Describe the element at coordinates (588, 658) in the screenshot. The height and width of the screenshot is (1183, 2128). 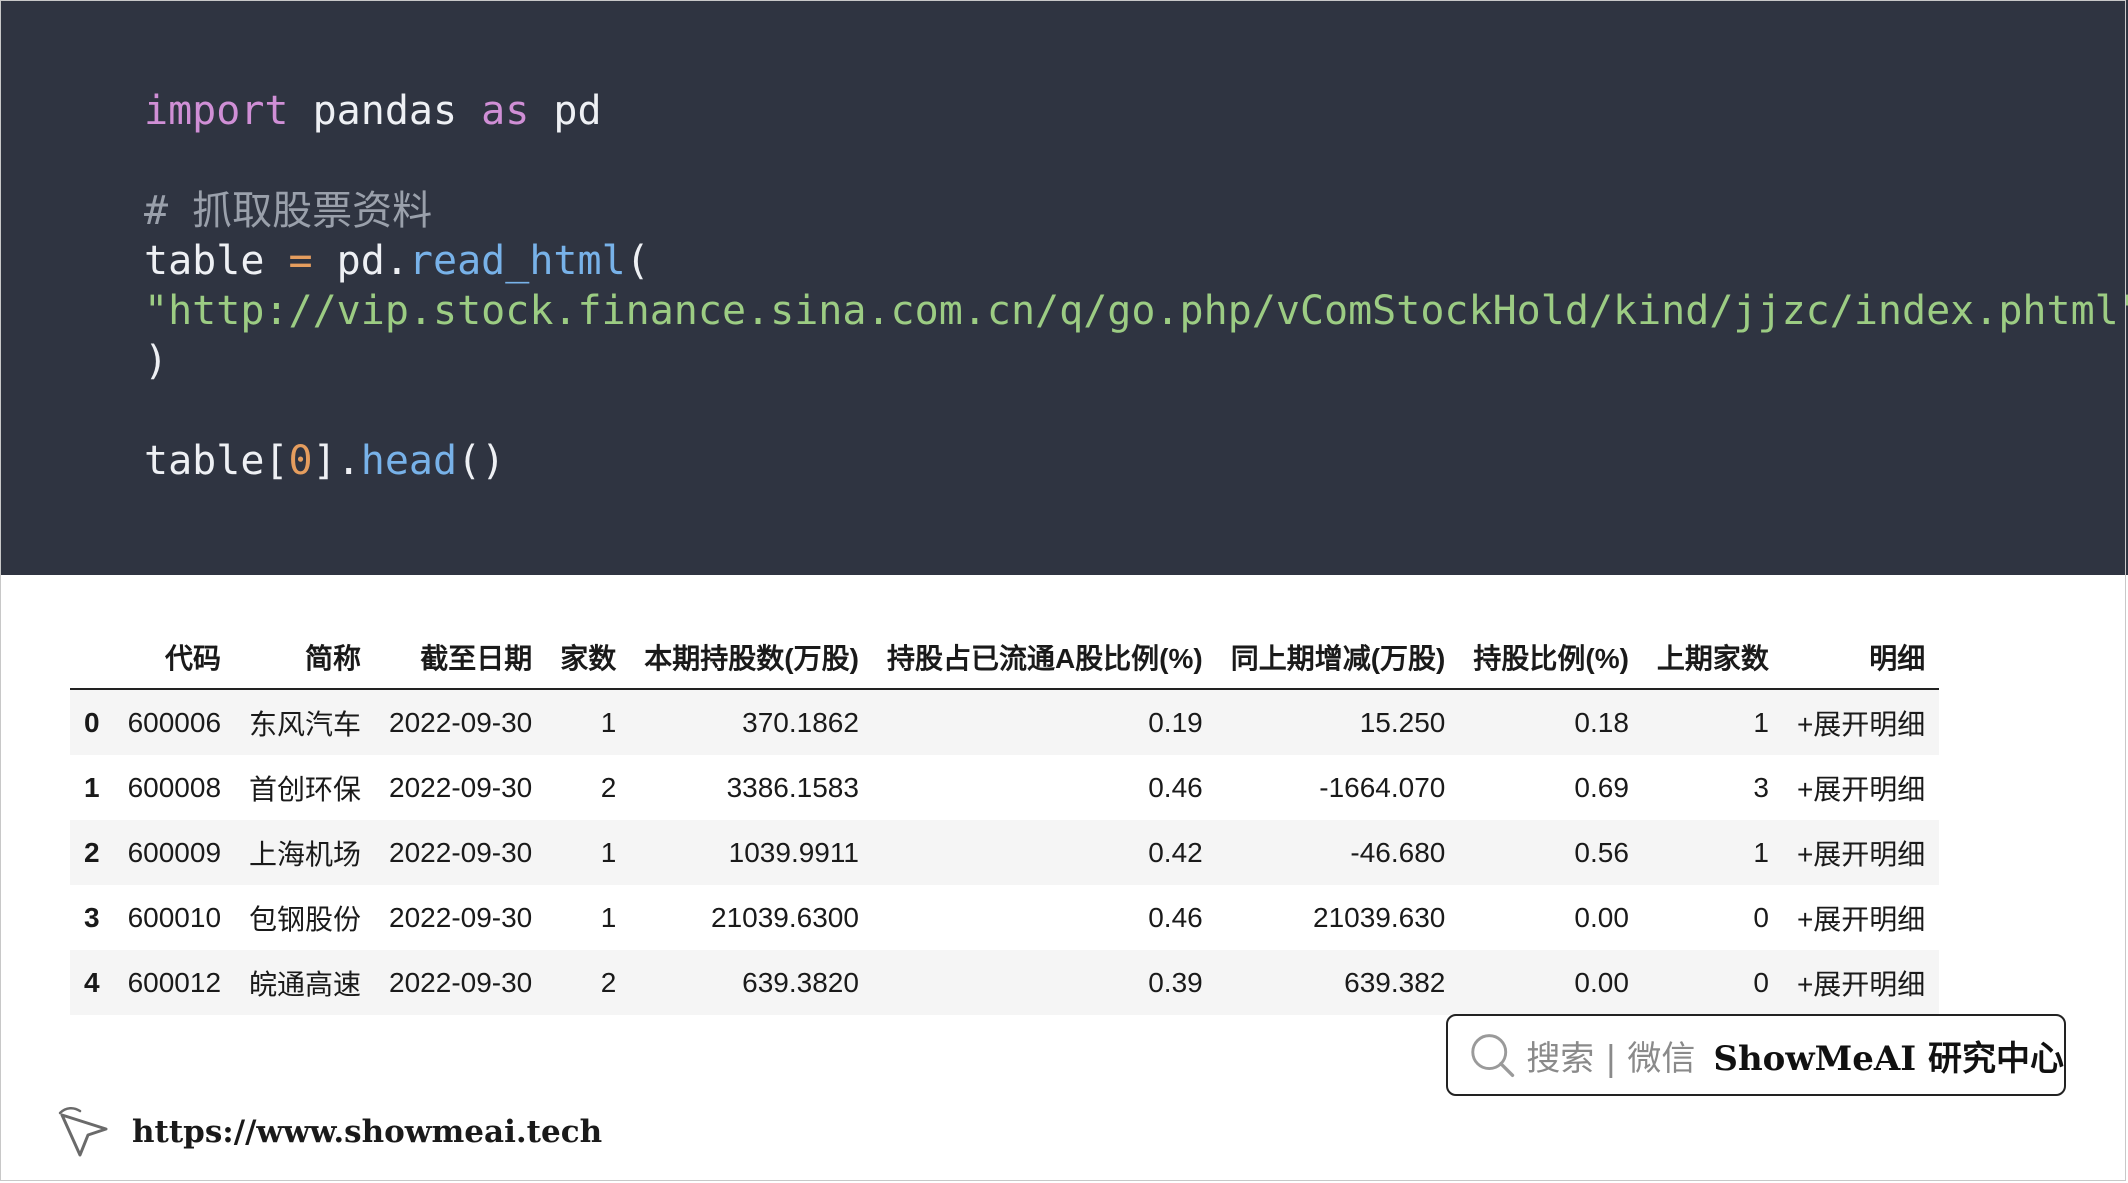
I see `column-header: 家数` at that location.